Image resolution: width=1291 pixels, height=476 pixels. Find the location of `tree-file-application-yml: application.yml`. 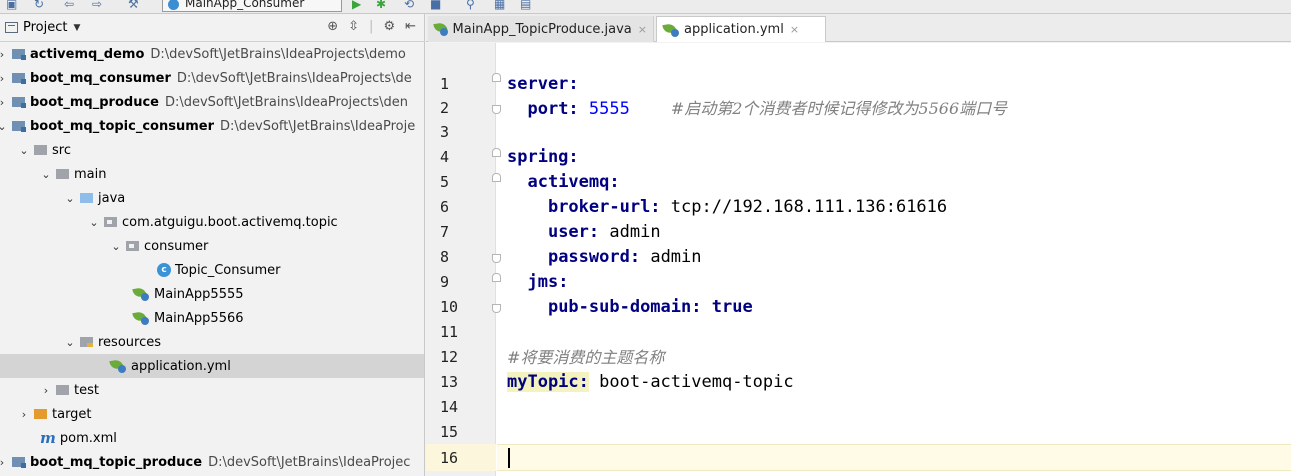

tree-file-application-yml: application.yml is located at coordinates (212, 366).